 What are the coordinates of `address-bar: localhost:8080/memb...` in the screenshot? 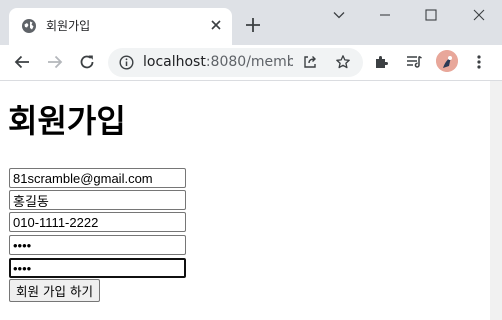 It's located at (235, 62).